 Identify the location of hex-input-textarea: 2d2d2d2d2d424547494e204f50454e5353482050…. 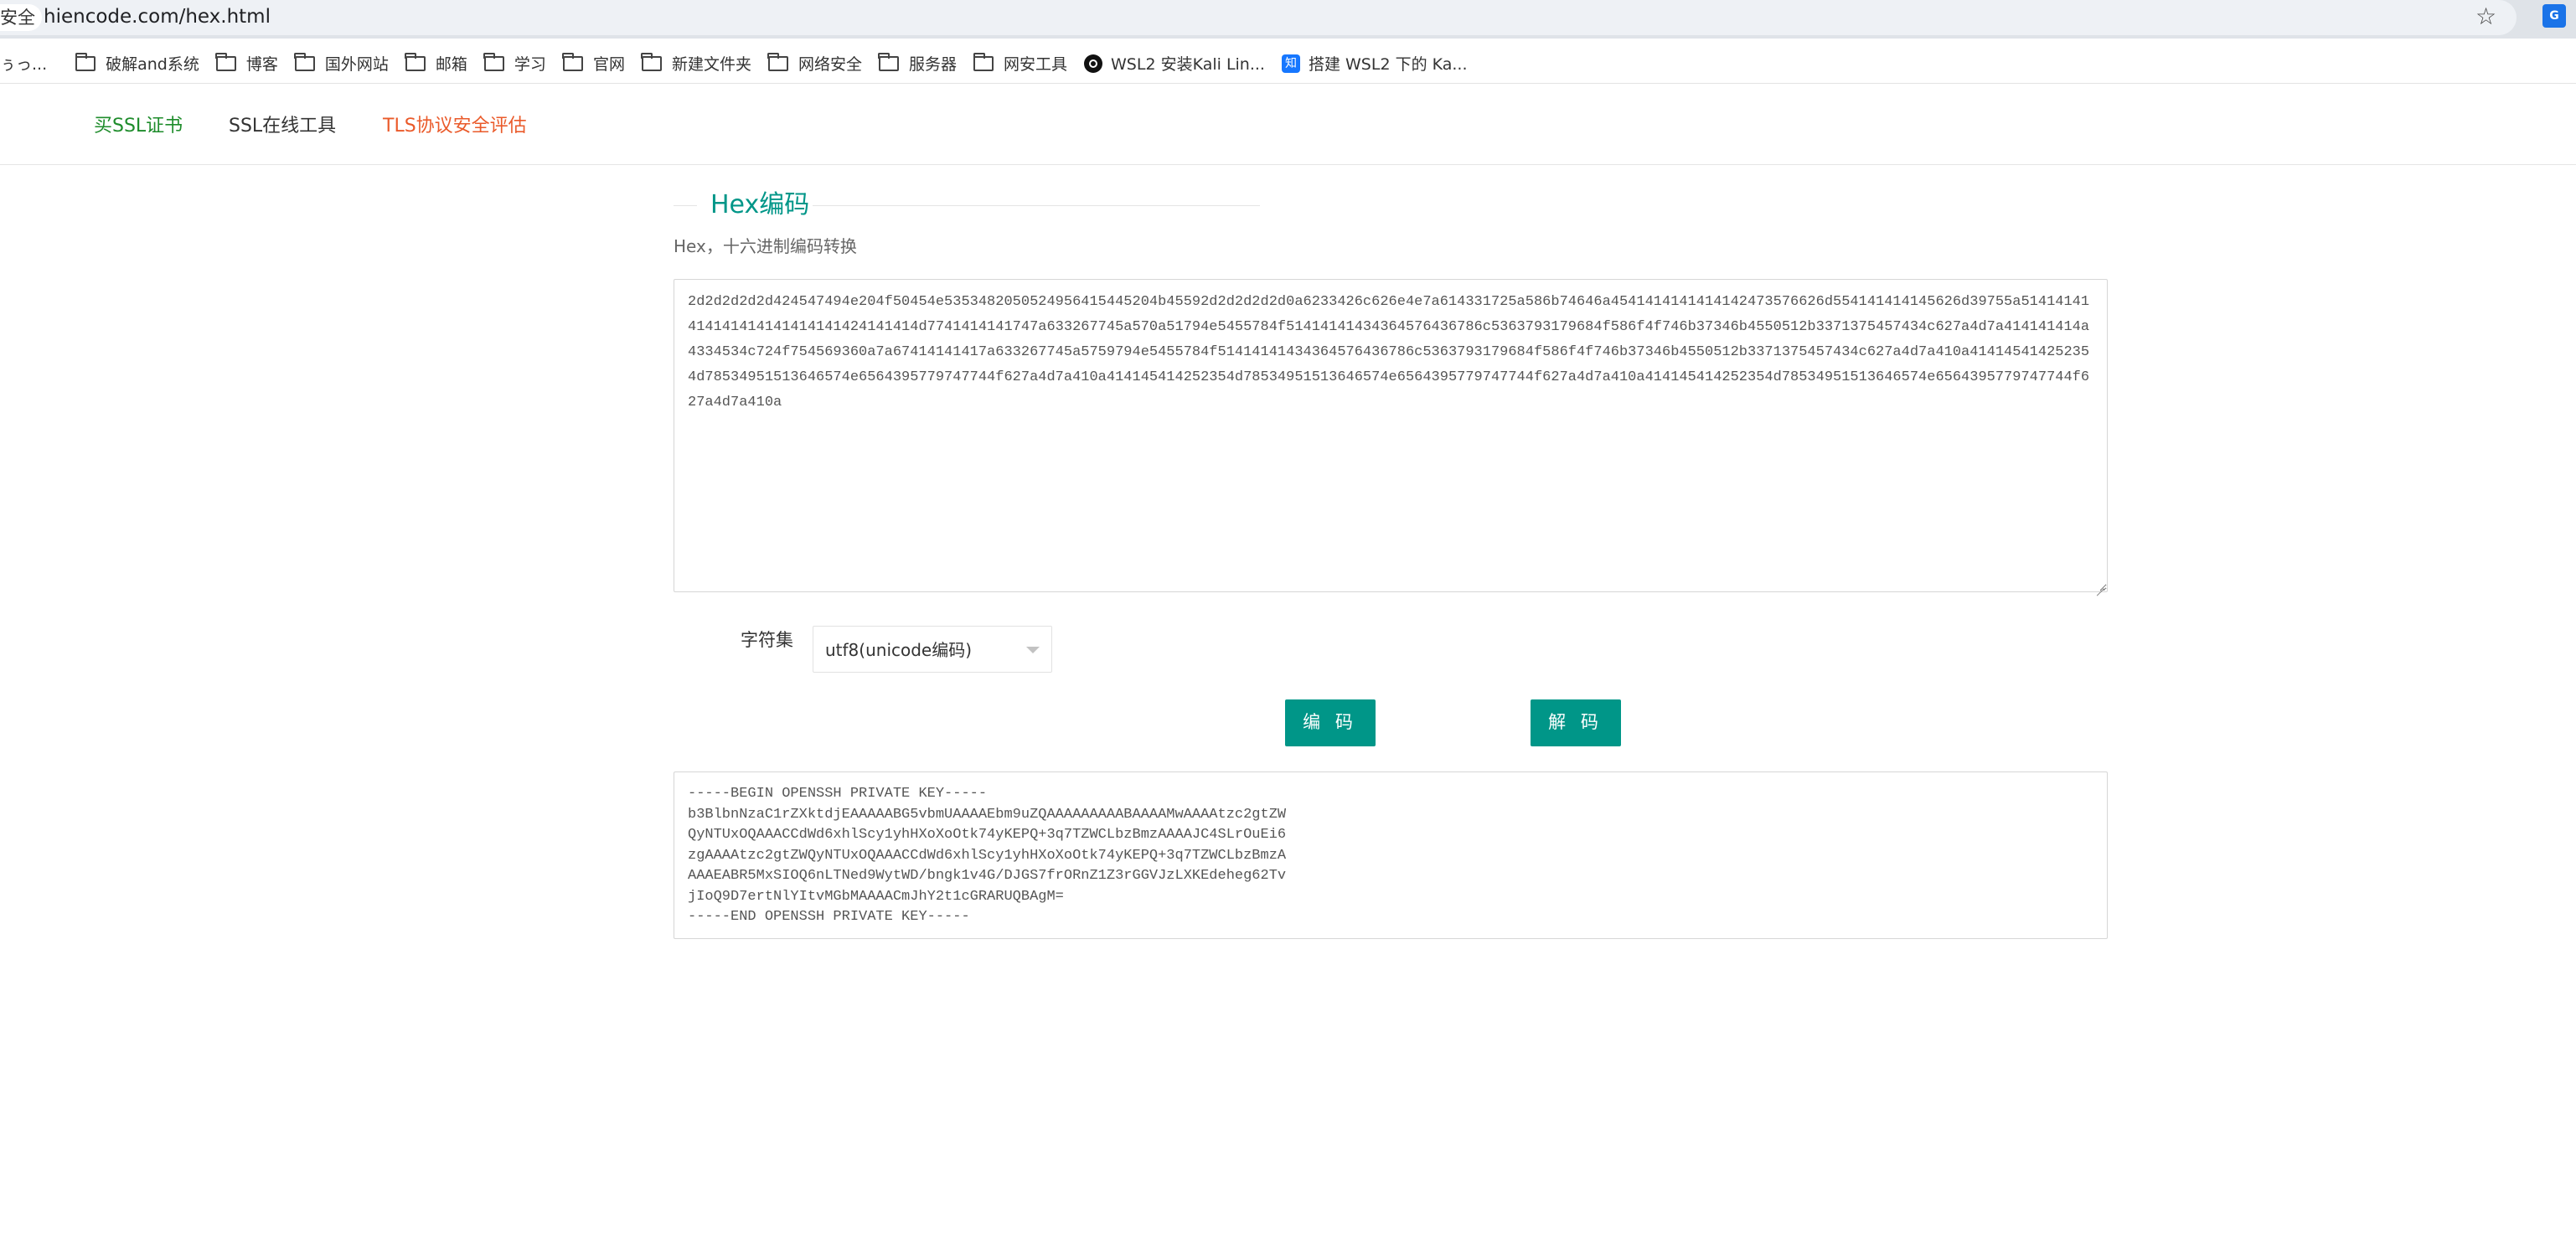
(1391, 435).